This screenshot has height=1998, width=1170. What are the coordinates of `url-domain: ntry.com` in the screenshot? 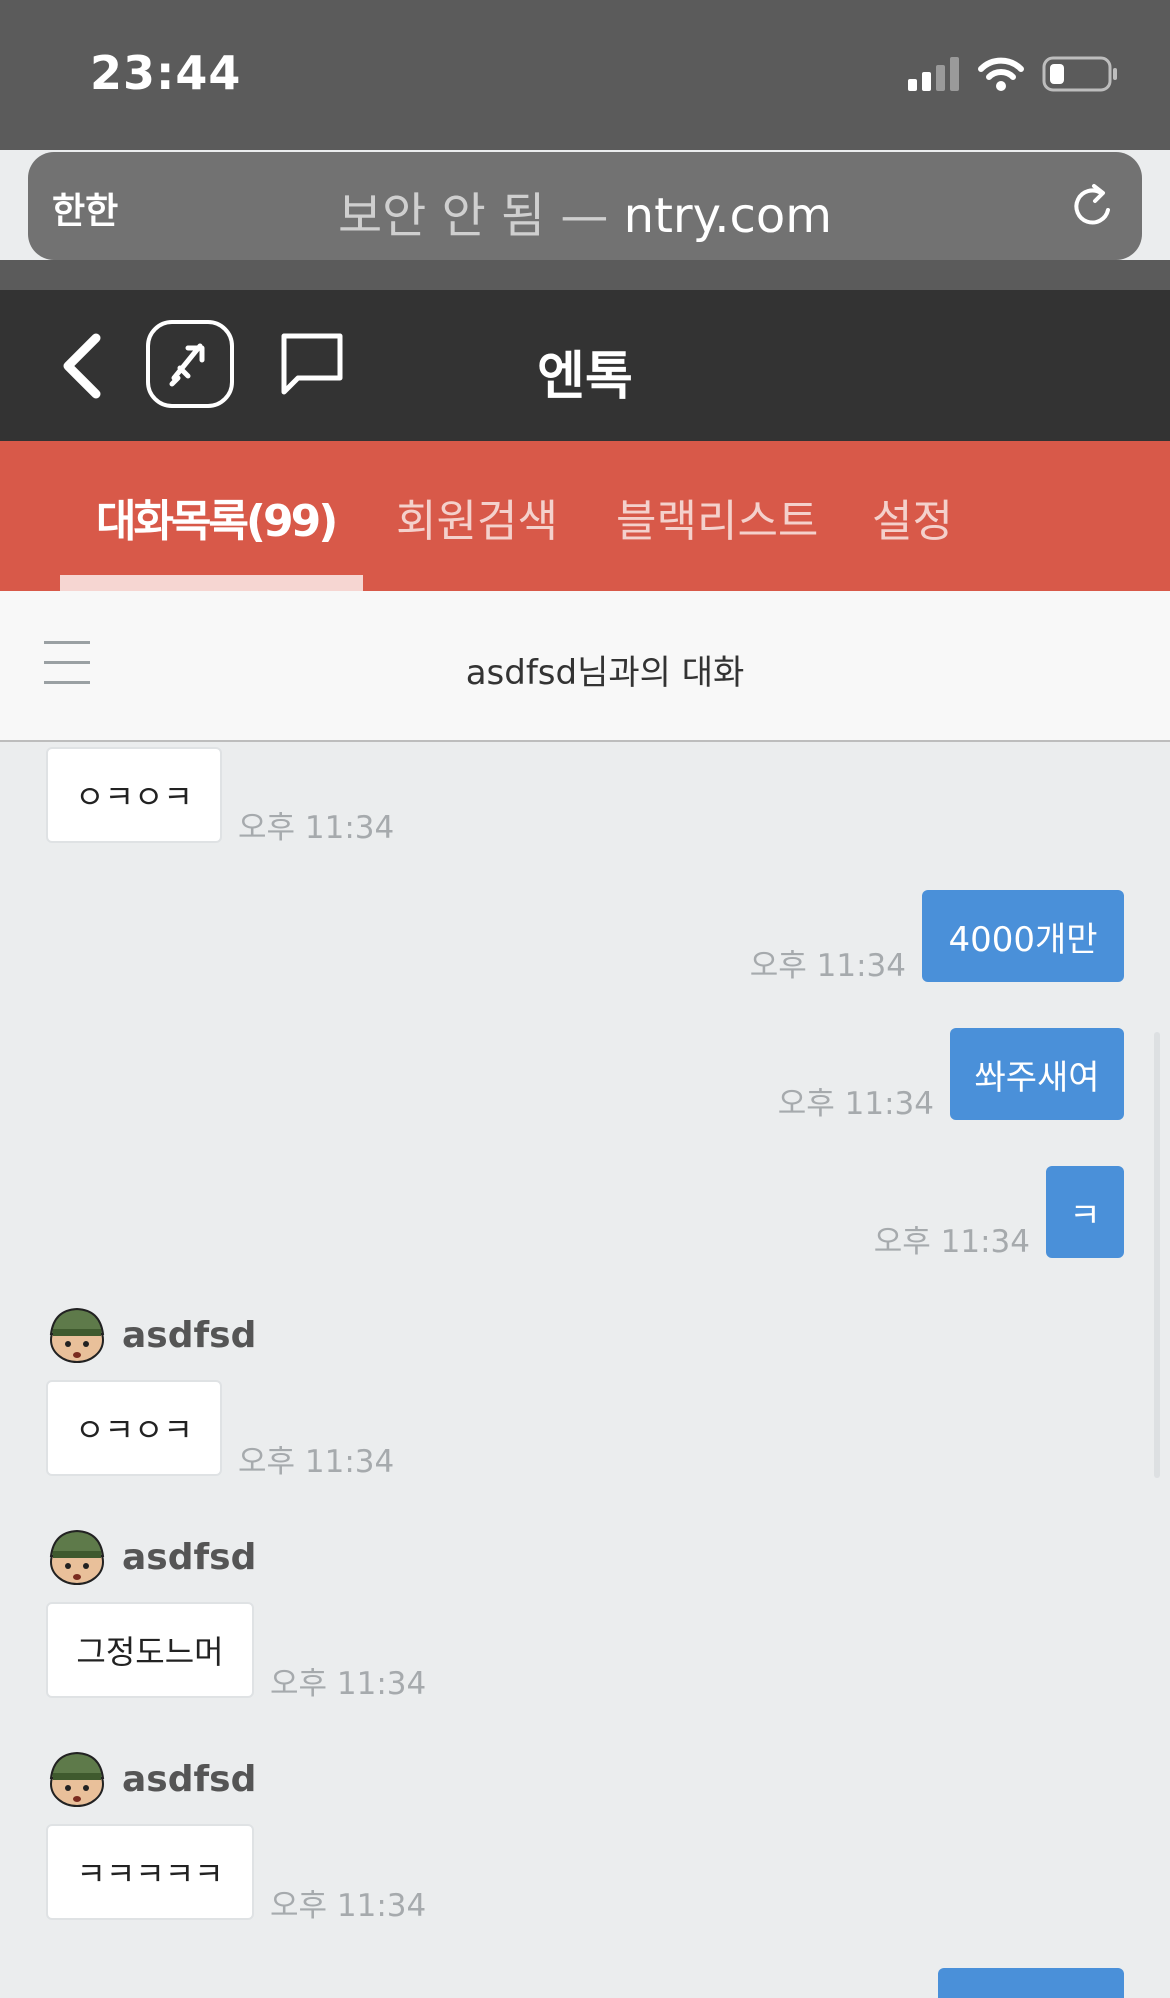 It's located at (727, 216).